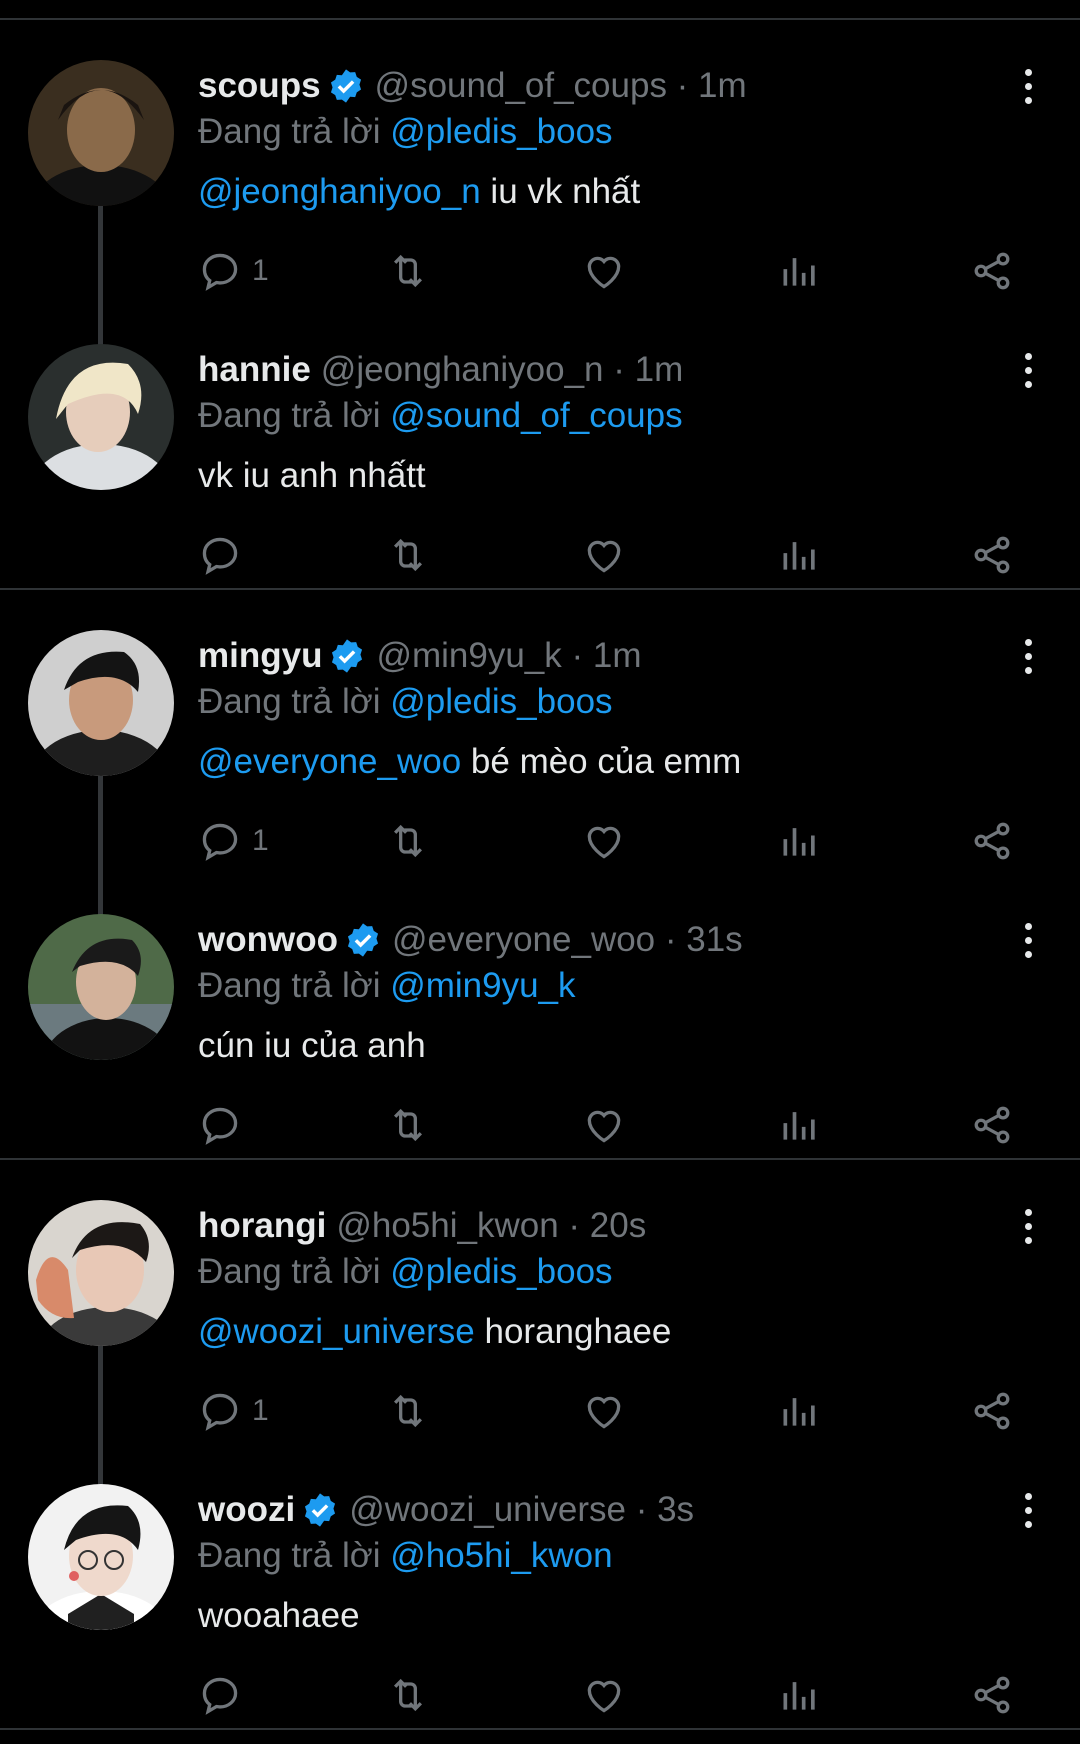 This screenshot has width=1080, height=1744. I want to click on tweet-content: bé mèo của emm, so click(601, 761).